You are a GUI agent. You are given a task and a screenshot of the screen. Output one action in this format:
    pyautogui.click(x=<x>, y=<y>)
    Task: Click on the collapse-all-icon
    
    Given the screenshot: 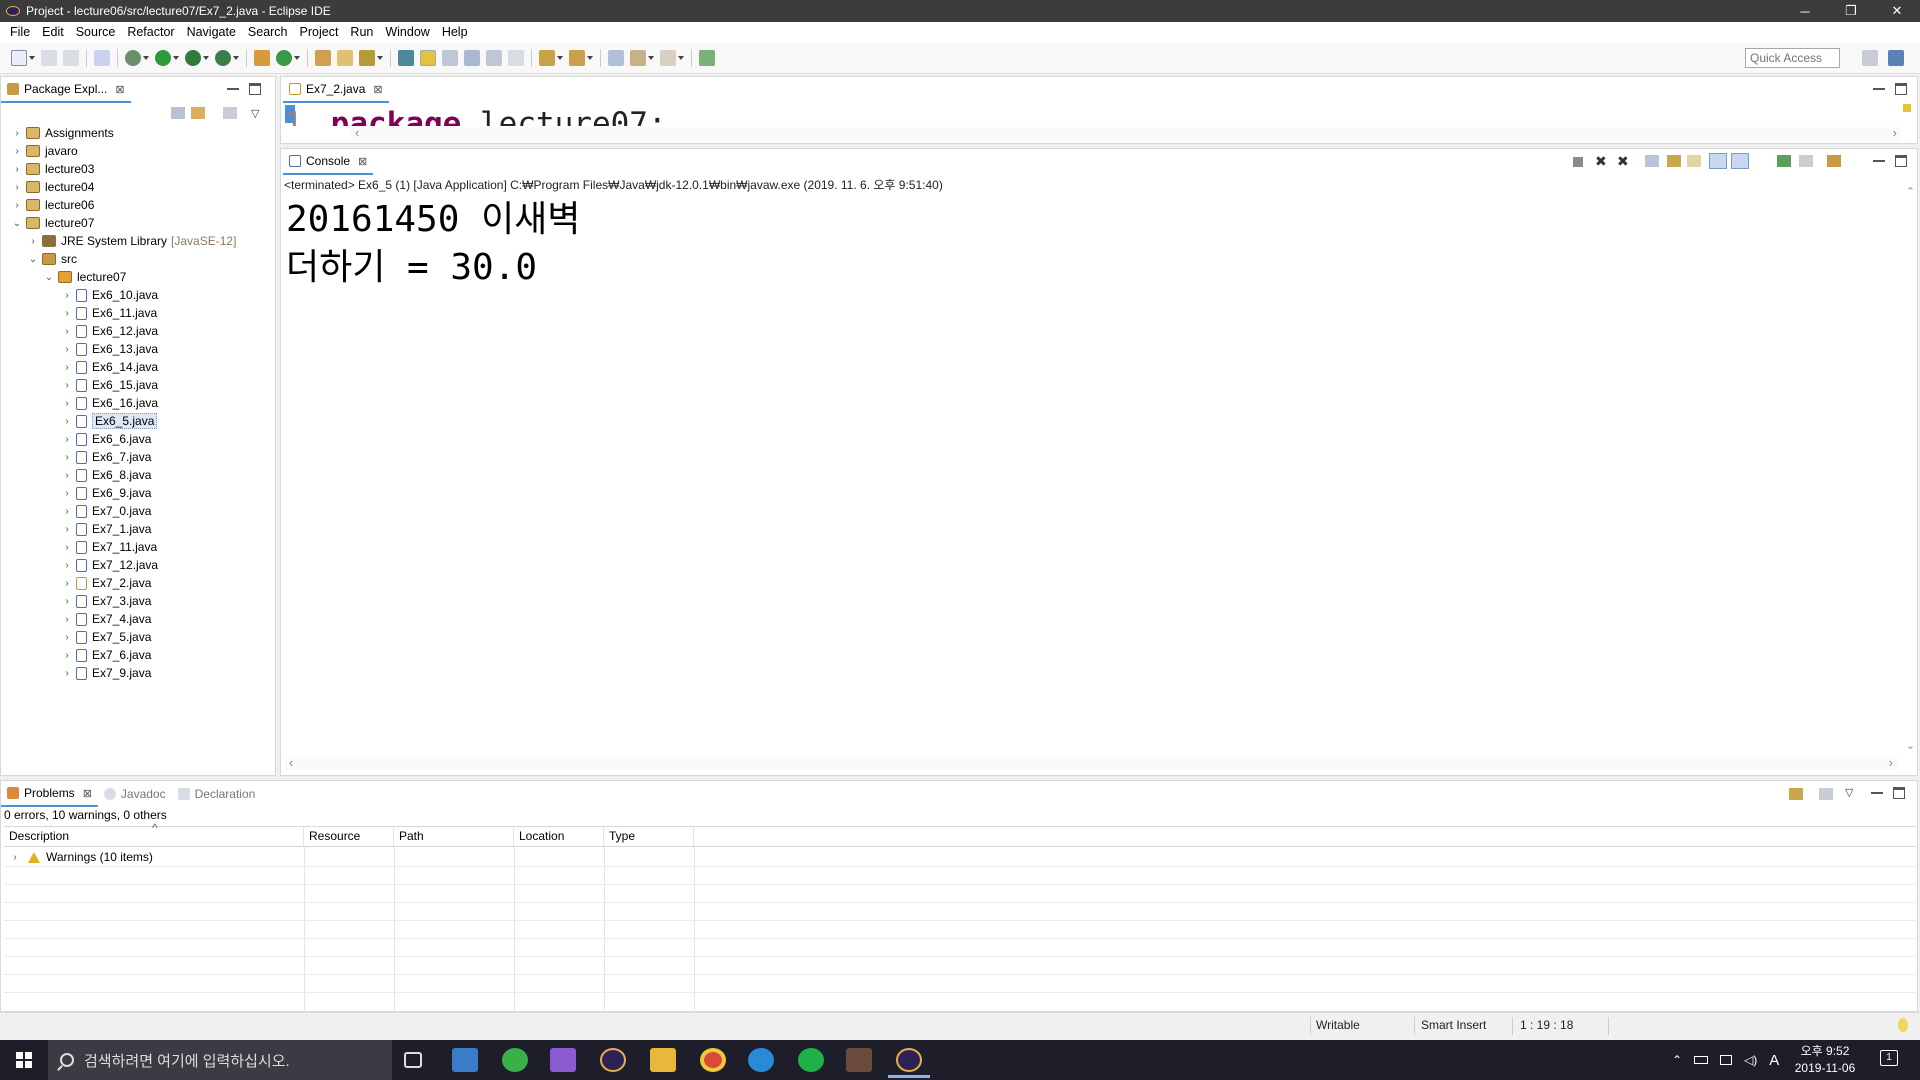 What is the action you would take?
    pyautogui.click(x=178, y=113)
    